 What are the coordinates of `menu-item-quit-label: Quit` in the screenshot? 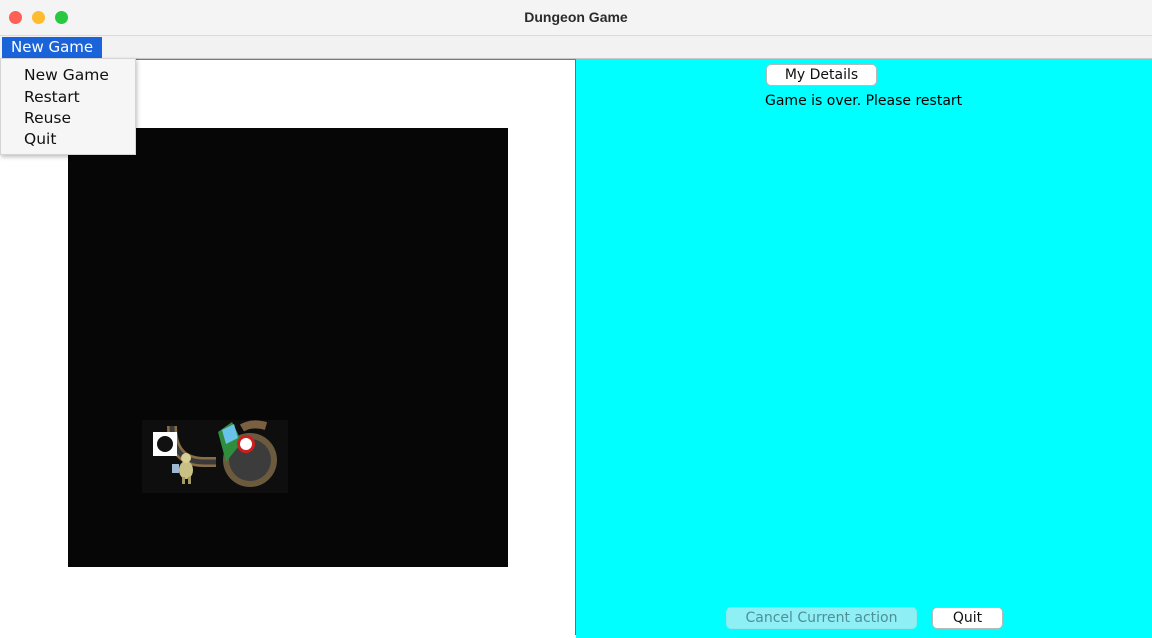 It's located at (40, 139).